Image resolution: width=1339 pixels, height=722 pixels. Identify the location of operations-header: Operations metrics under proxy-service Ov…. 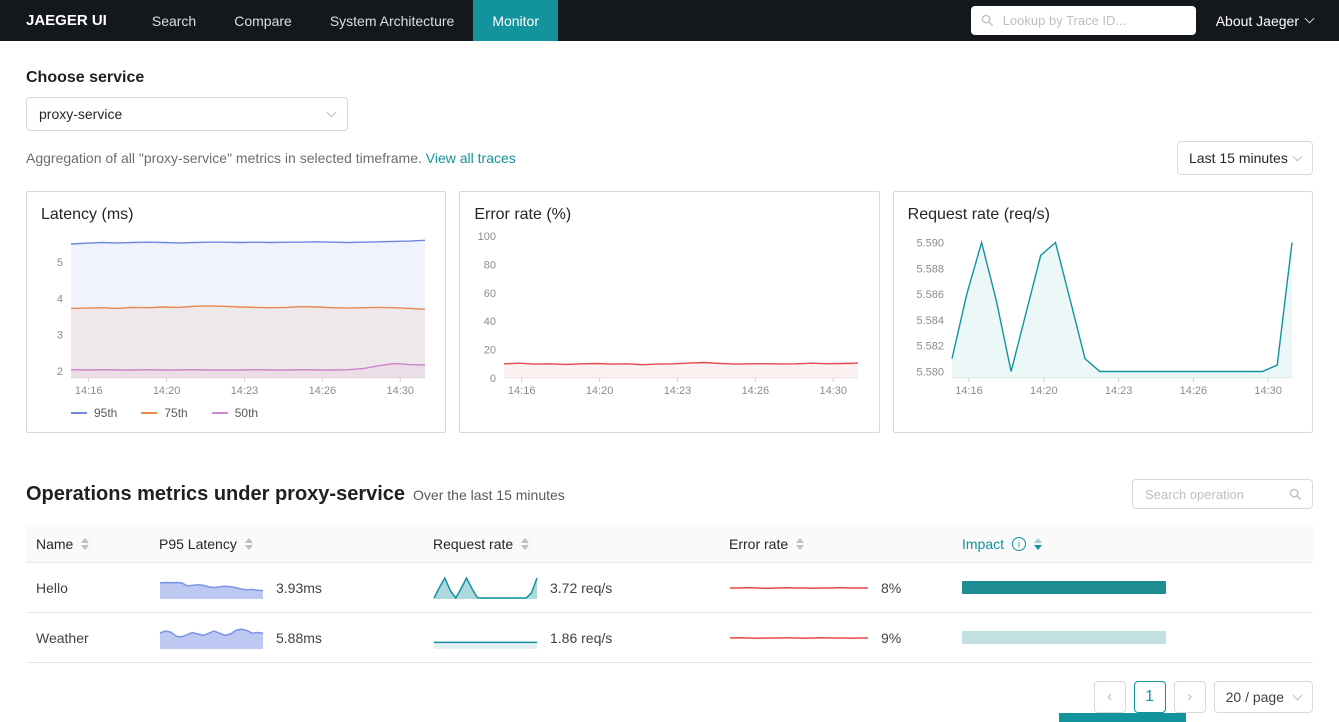
(669, 494).